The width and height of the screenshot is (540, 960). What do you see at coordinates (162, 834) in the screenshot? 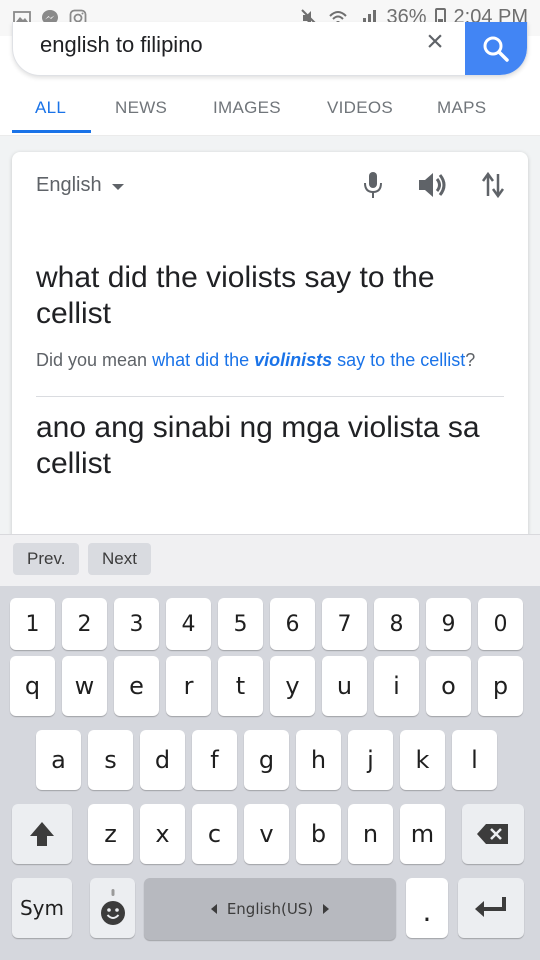
I see `key-x: x` at bounding box center [162, 834].